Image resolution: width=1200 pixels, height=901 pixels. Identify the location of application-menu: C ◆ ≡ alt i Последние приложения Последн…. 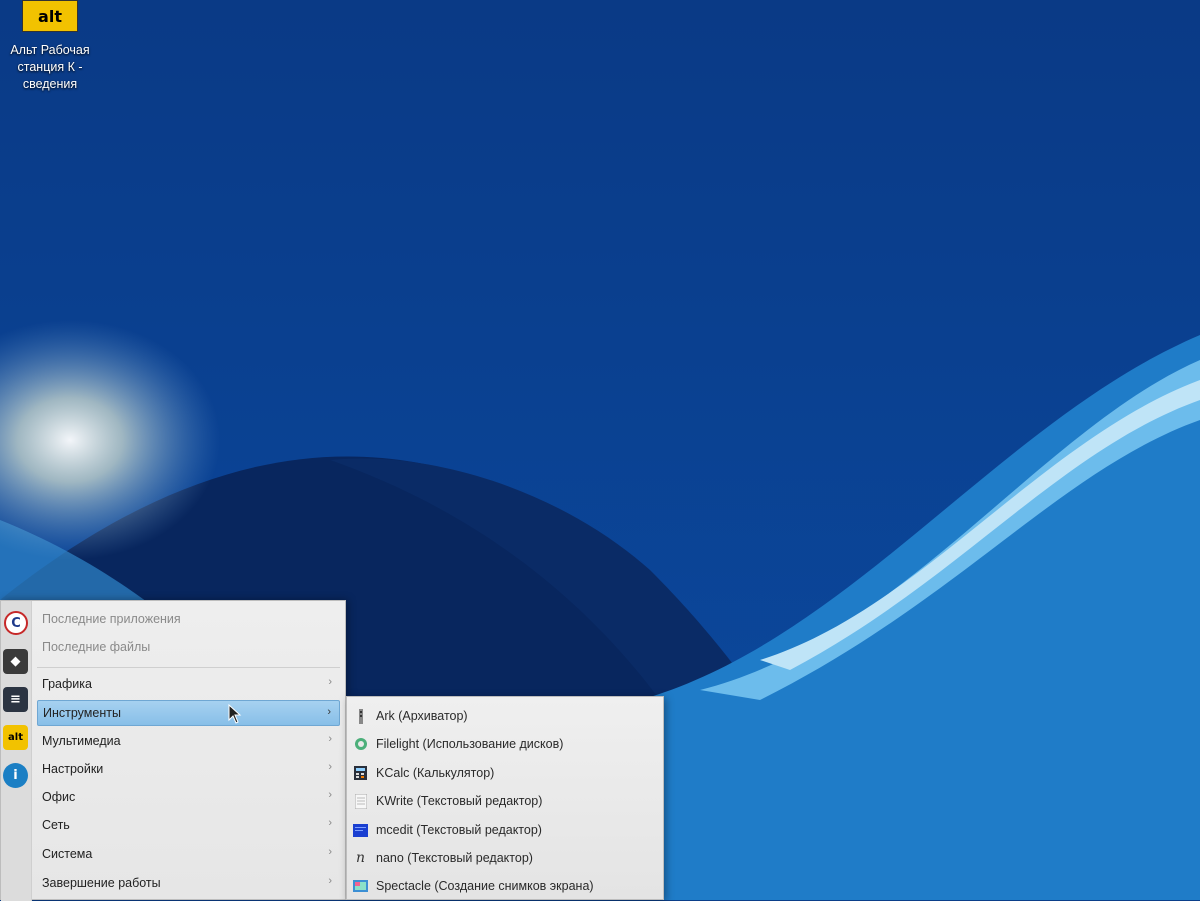
(173, 750).